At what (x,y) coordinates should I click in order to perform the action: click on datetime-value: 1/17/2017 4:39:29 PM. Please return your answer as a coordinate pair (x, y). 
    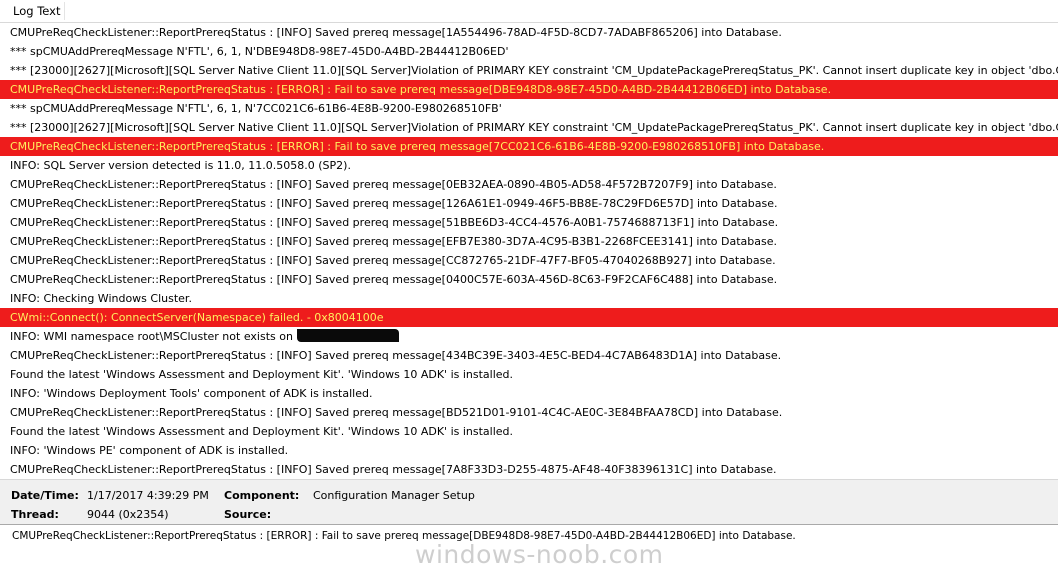
    Looking at the image, I should click on (148, 495).